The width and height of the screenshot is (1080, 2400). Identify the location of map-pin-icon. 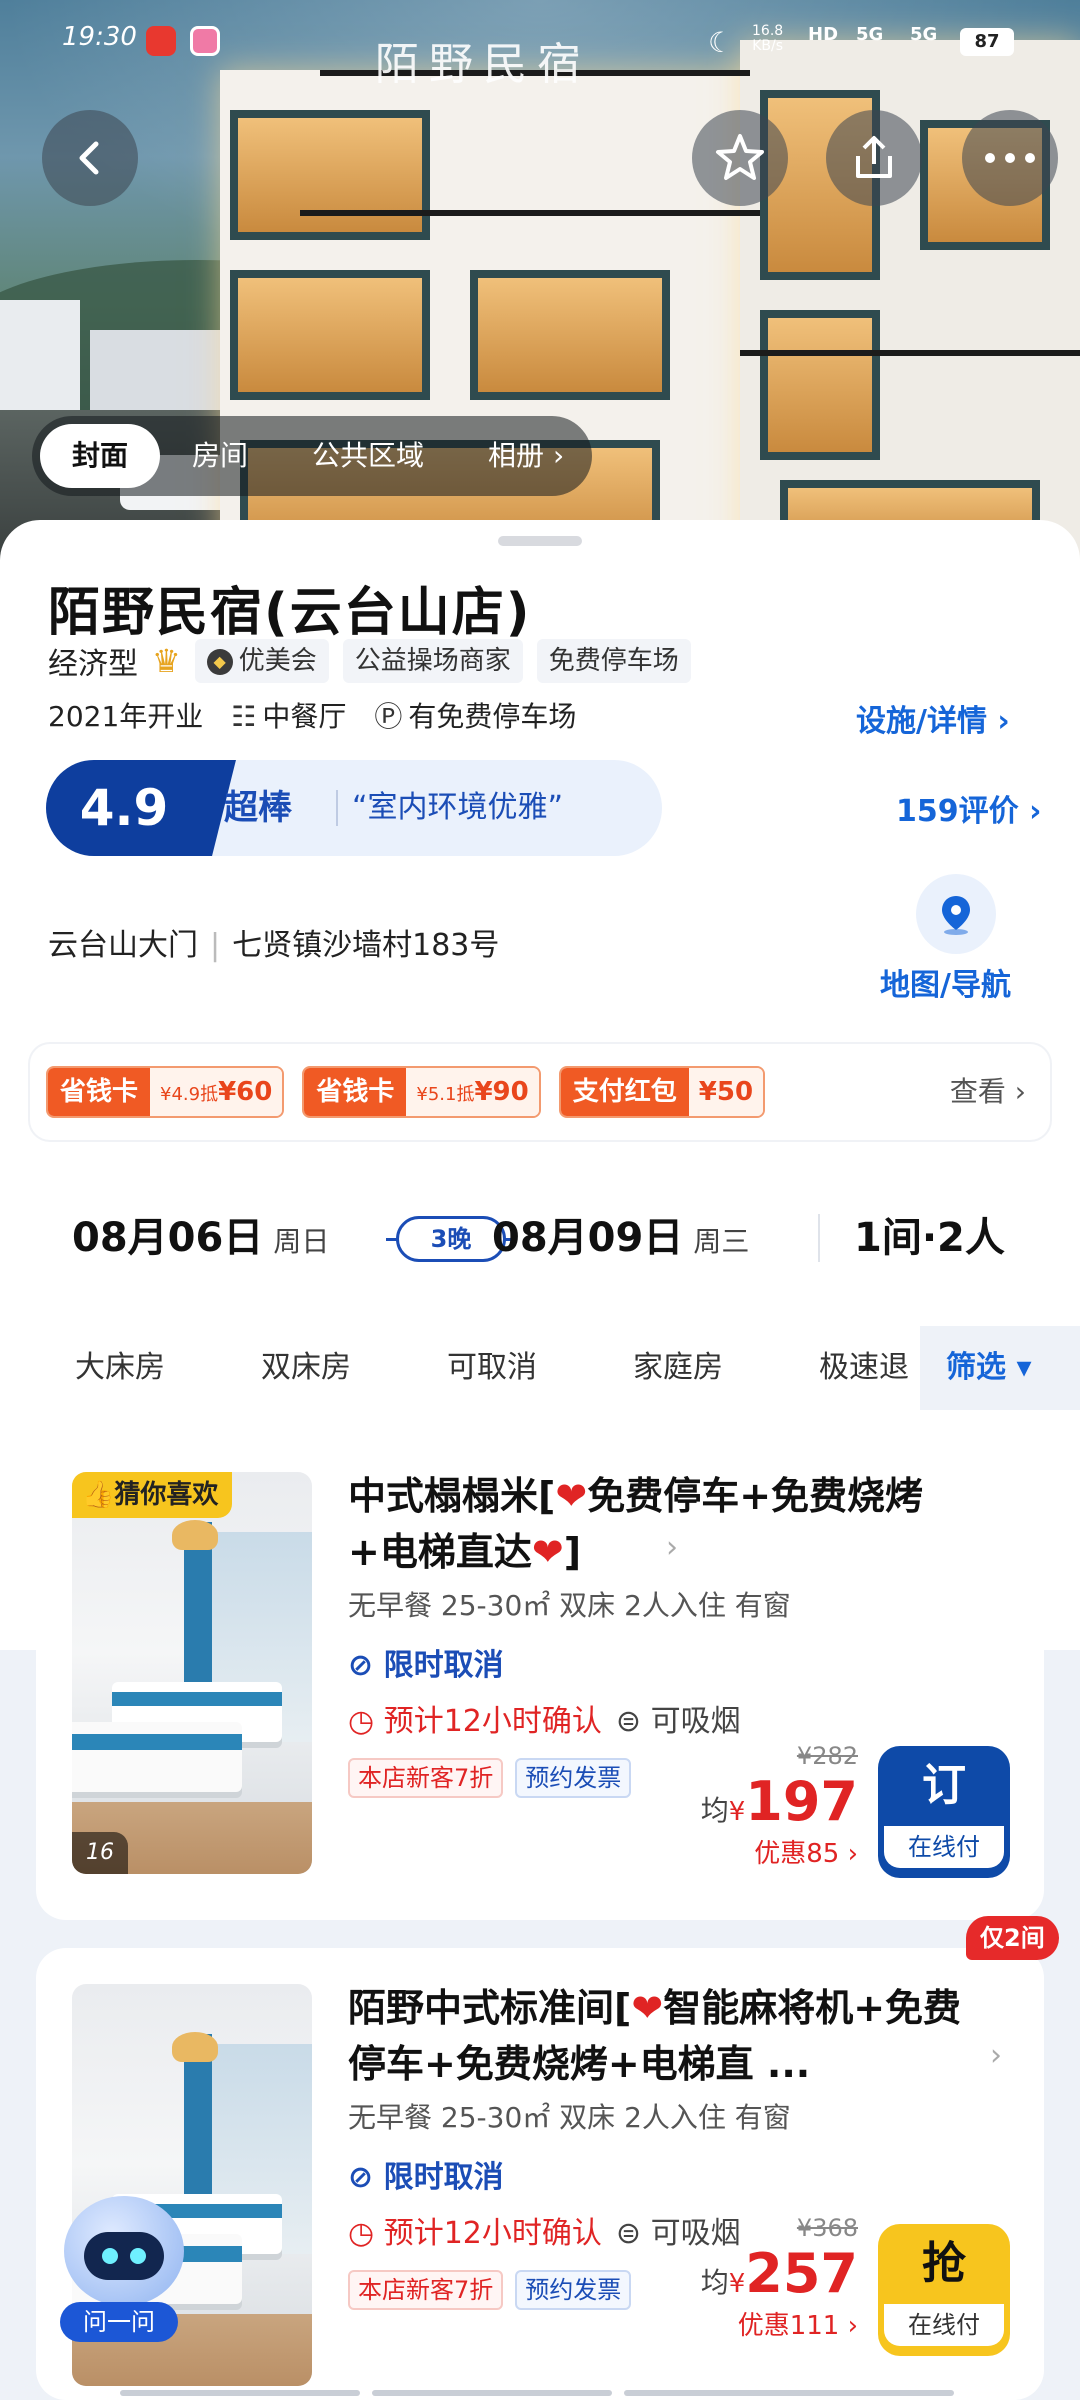
(956, 915).